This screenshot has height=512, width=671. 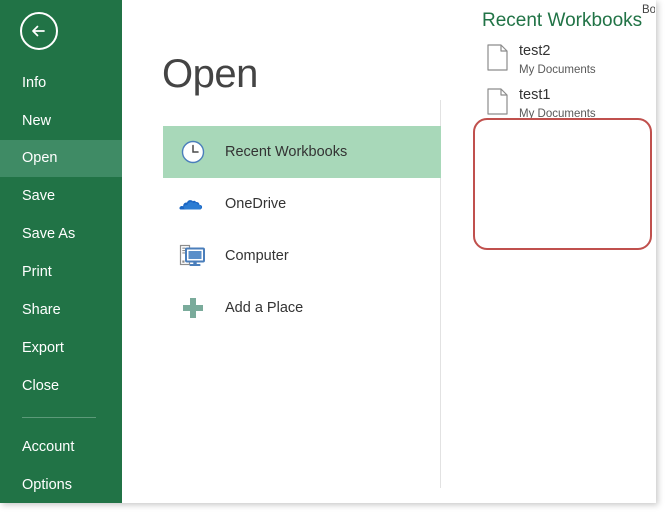 I want to click on sidebar-item-label: Share, so click(x=41, y=310).